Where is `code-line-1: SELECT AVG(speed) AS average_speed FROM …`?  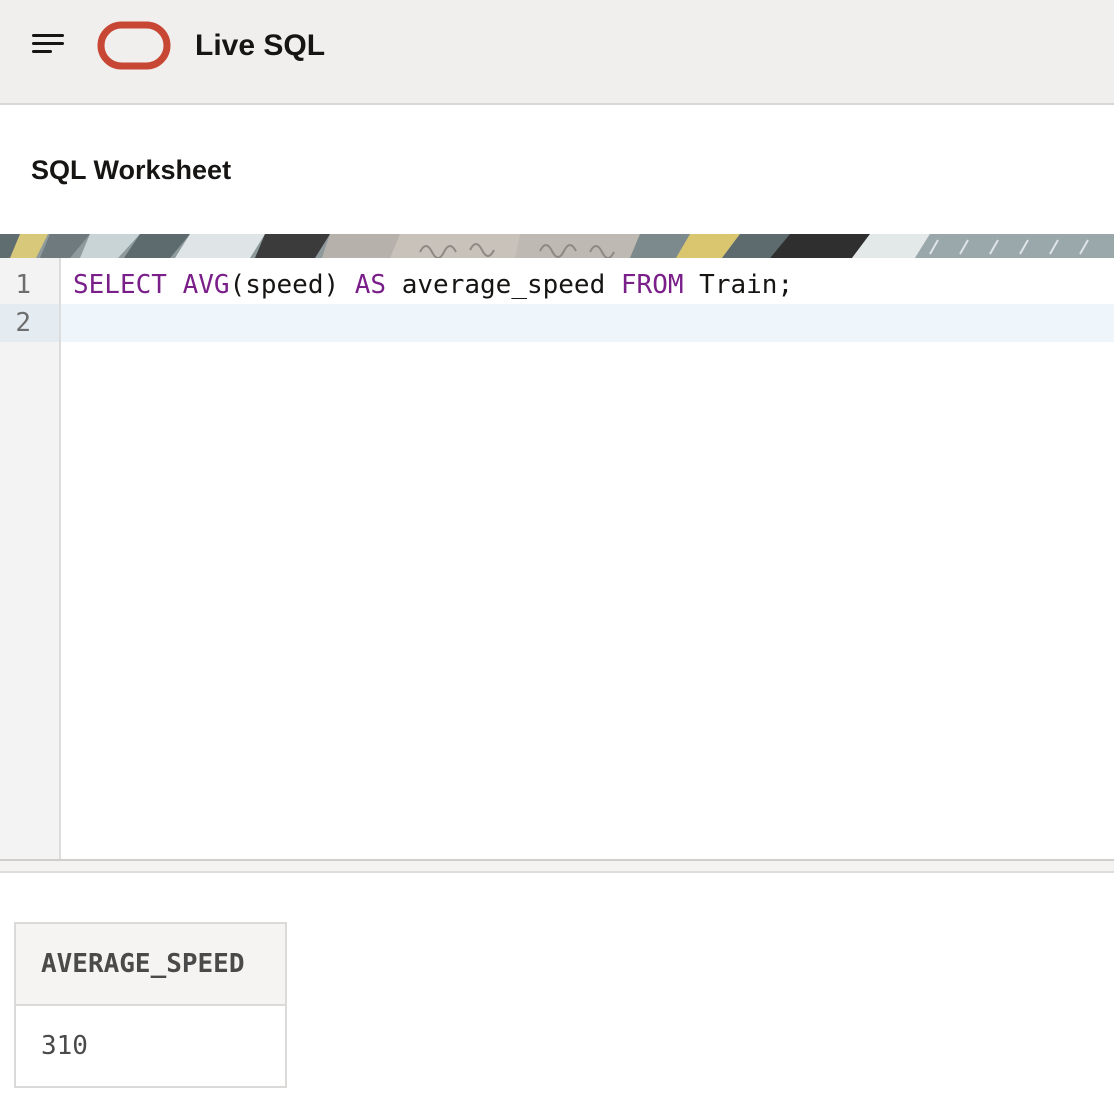 code-line-1: SELECT AVG(speed) AS average_speed FROM … is located at coordinates (433, 285).